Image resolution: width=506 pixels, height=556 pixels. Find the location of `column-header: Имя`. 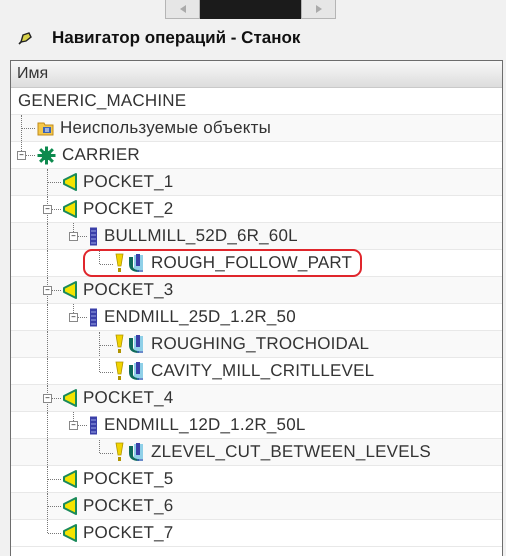

column-header: Имя is located at coordinates (256, 74).